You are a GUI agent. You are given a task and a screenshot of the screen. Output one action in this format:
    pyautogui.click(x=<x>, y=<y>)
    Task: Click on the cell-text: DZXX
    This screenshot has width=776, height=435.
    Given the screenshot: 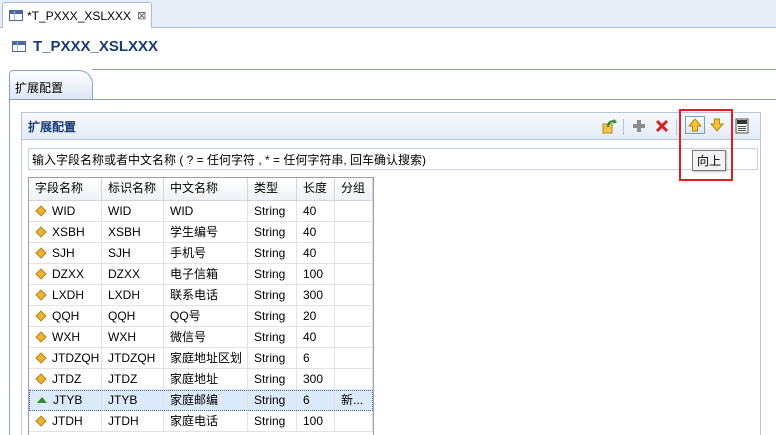 What is the action you would take?
    pyautogui.click(x=68, y=273)
    